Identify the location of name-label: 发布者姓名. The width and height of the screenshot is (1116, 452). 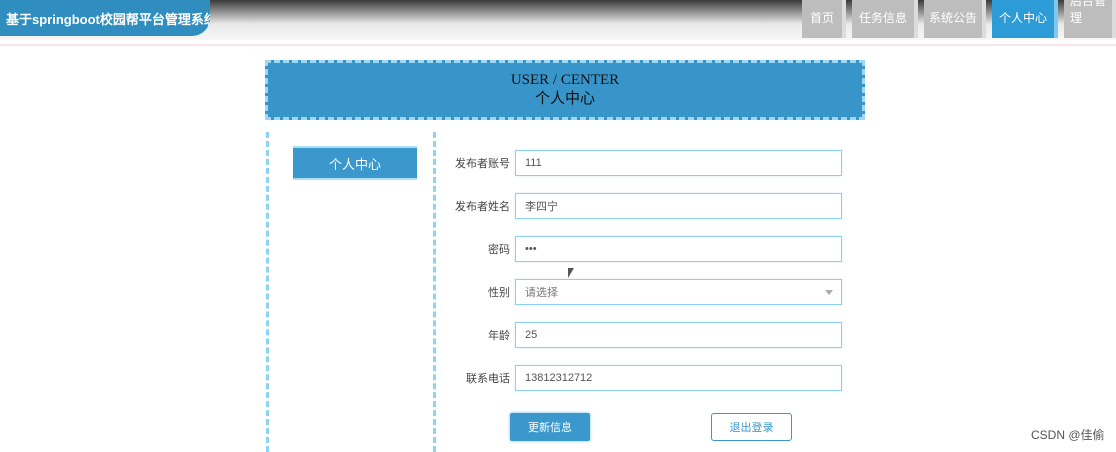
(482, 207).